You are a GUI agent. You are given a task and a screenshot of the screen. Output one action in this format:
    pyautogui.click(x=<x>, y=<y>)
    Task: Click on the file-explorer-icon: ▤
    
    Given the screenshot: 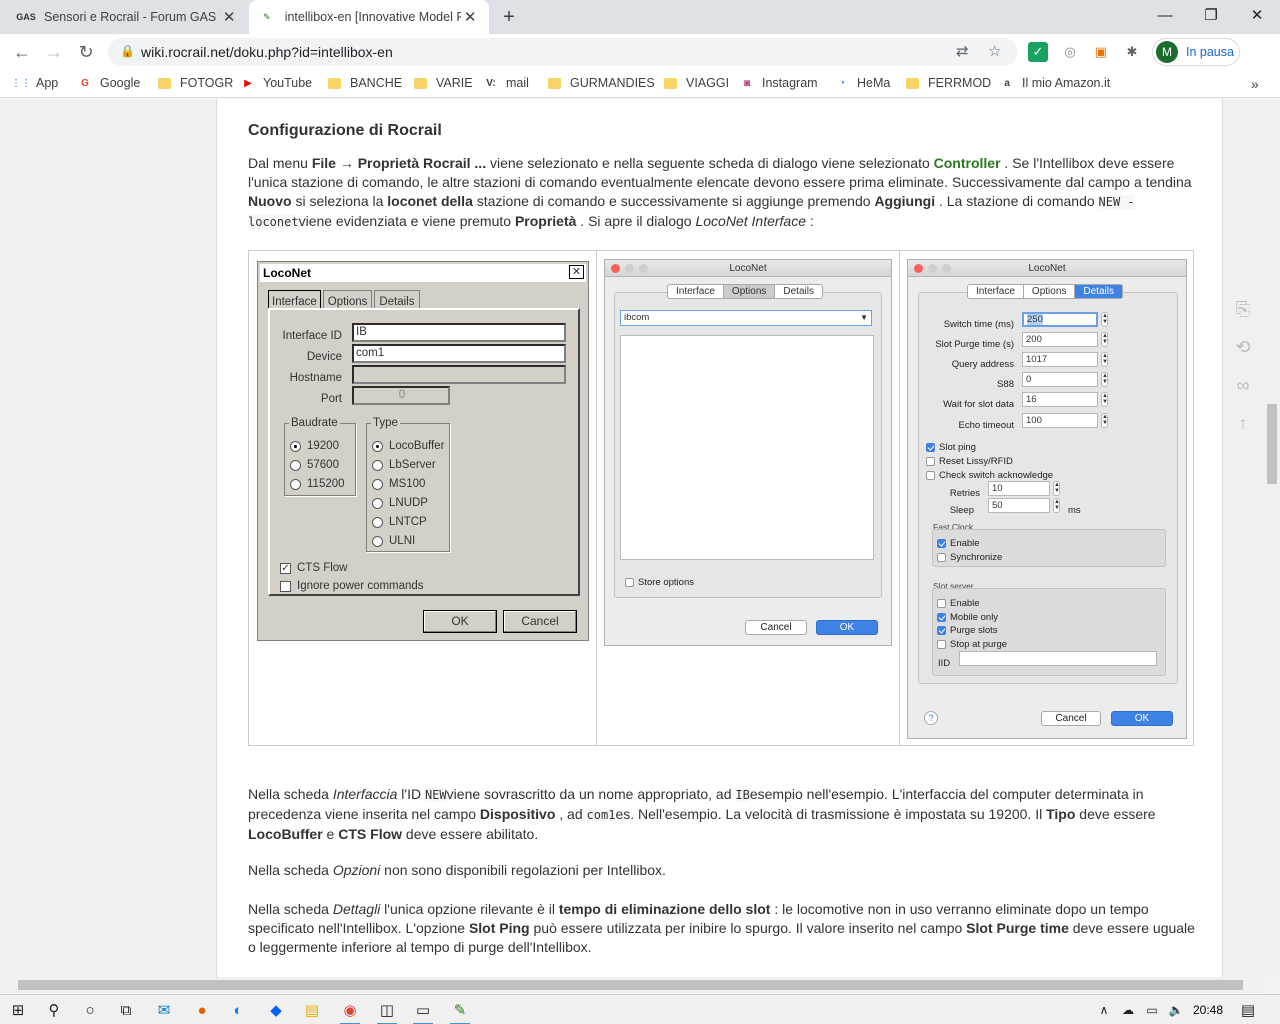 What is the action you would take?
    pyautogui.click(x=312, y=1010)
    